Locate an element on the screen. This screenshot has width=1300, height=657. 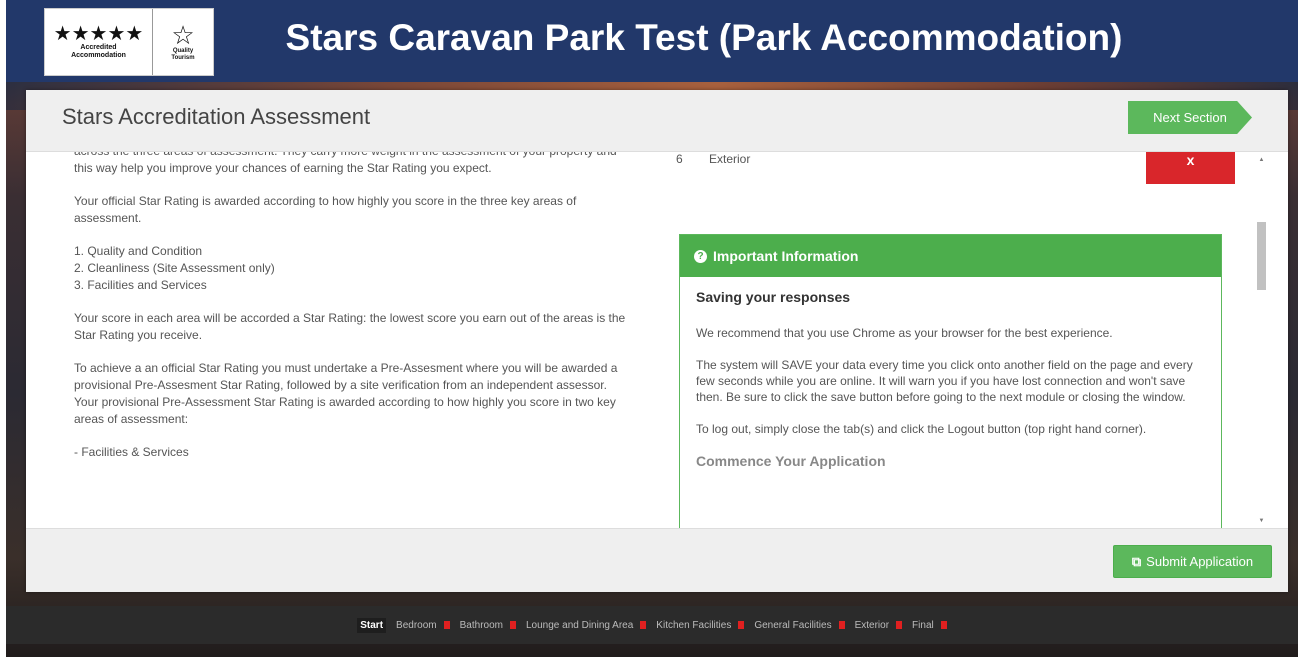
nav-item-lounge-dining: Lounge and Dining Area is located at coordinates (586, 625).